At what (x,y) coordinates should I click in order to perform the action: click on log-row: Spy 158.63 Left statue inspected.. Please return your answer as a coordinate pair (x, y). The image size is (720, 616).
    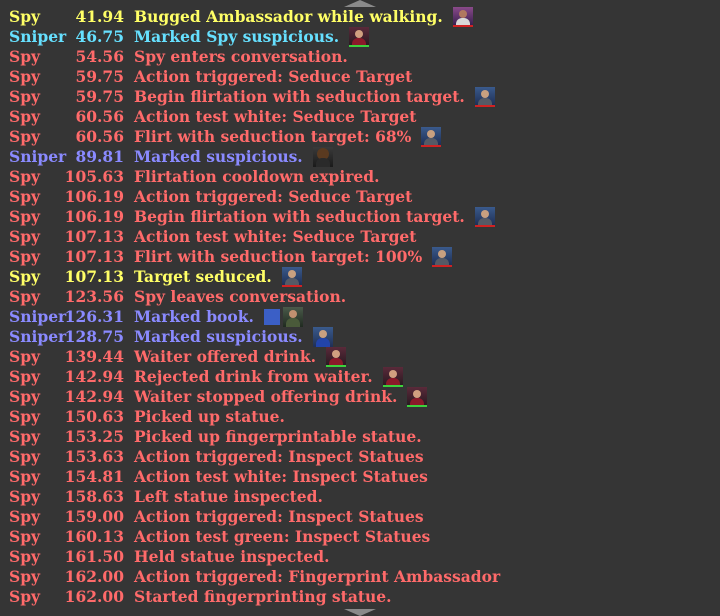
    Looking at the image, I should click on (360, 497).